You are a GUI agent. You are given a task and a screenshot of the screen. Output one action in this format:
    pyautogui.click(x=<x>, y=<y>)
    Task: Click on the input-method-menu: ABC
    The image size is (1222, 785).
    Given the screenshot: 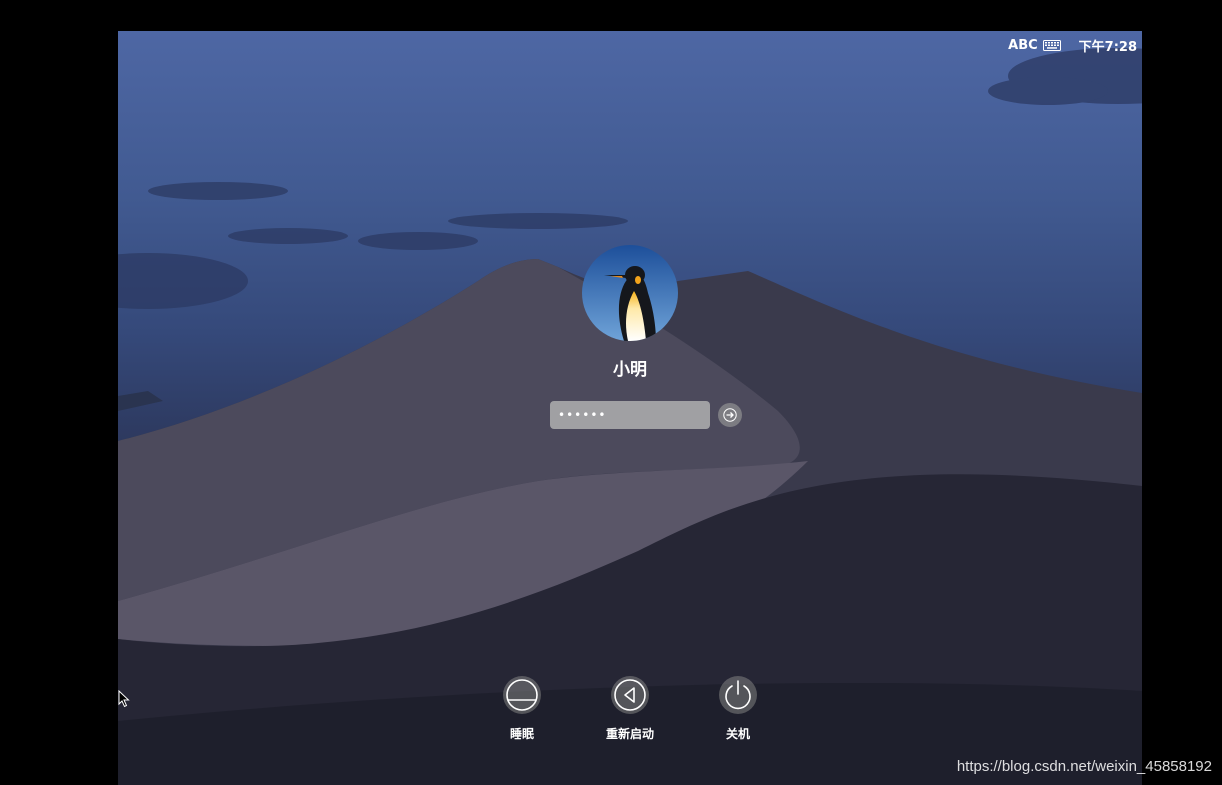 What is the action you would take?
    pyautogui.click(x=1034, y=45)
    